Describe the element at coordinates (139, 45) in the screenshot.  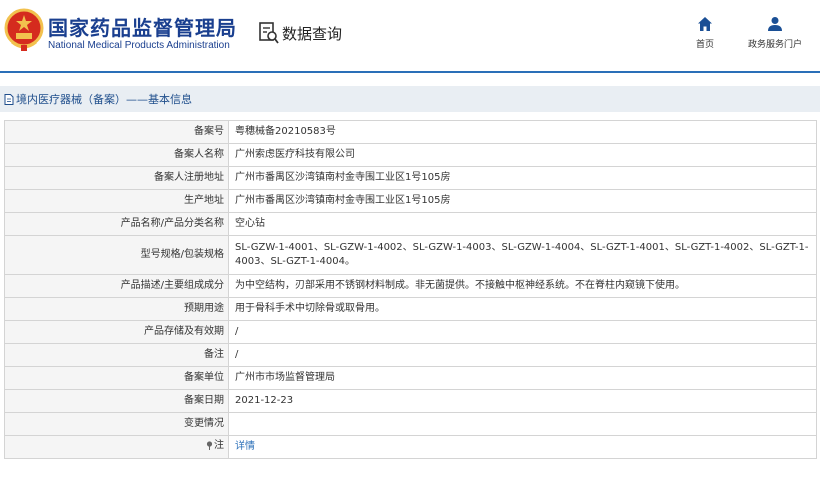
I see `site-title-english: National Medical Products Administration` at that location.